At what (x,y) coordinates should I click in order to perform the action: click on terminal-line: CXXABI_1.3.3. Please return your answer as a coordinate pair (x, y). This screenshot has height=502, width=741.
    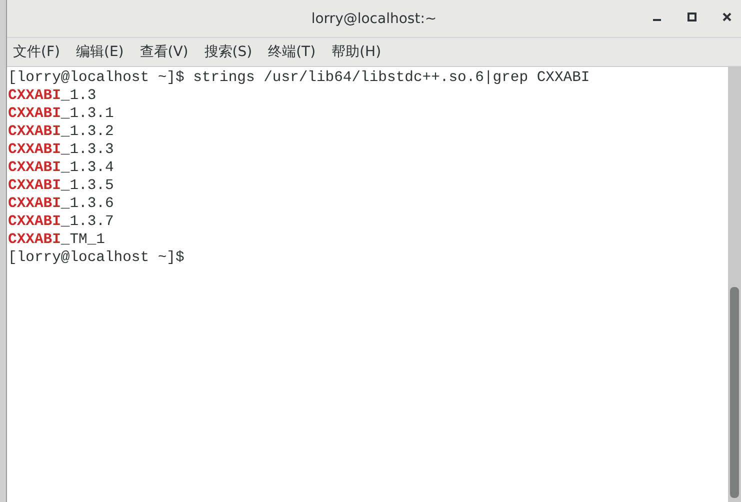
    Looking at the image, I should click on (61, 150).